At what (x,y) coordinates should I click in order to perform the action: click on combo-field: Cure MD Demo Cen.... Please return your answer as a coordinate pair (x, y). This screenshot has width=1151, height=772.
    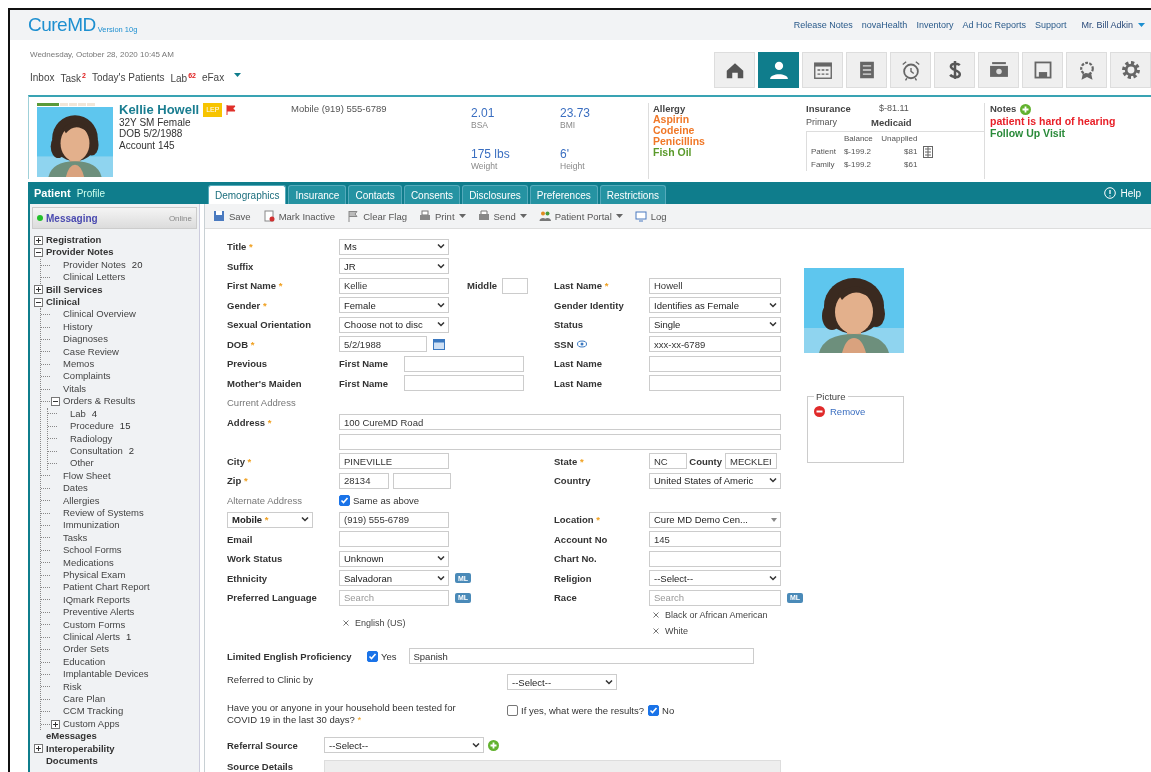
    Looking at the image, I should click on (715, 519).